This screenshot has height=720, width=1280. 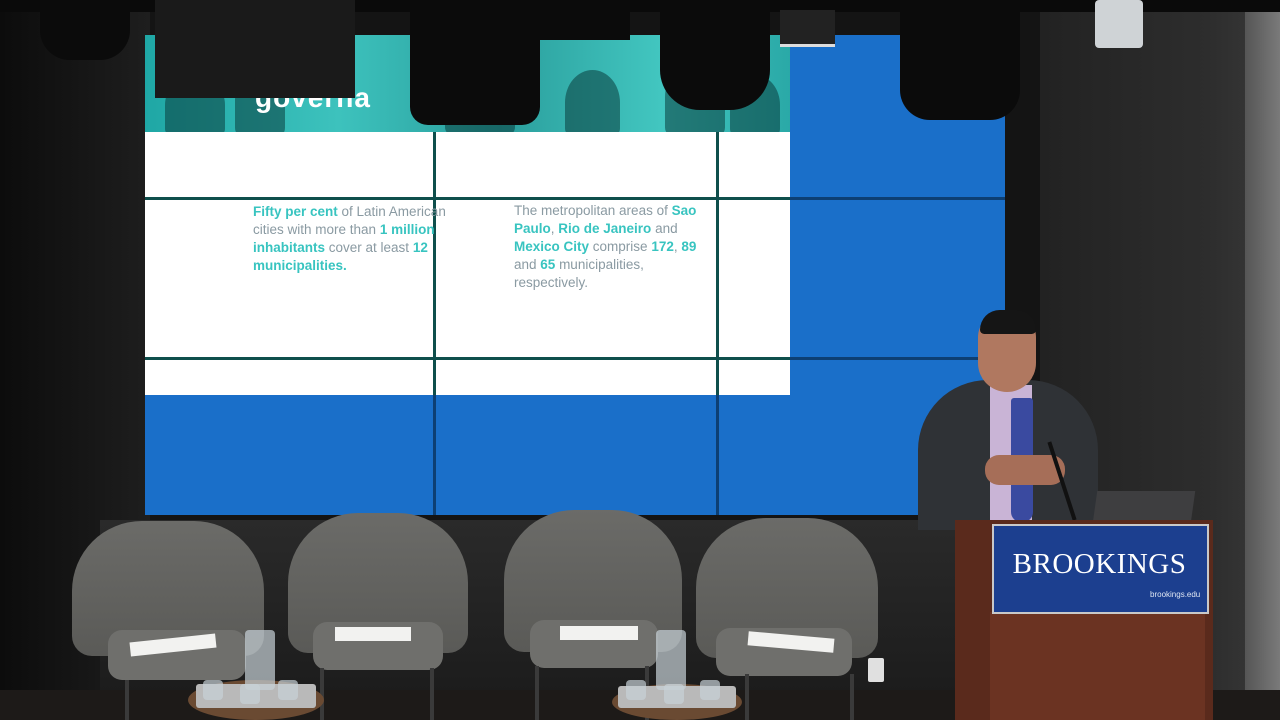 What do you see at coordinates (1262, 360) in the screenshot?
I see `right-wall-edge` at bounding box center [1262, 360].